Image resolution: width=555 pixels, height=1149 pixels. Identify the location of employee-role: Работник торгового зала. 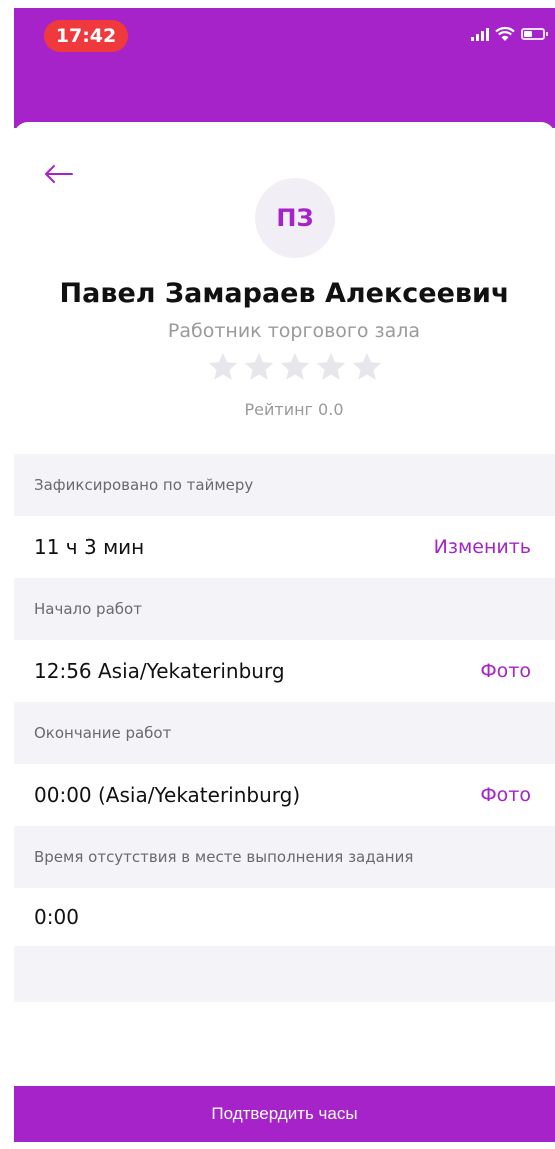
(294, 331).